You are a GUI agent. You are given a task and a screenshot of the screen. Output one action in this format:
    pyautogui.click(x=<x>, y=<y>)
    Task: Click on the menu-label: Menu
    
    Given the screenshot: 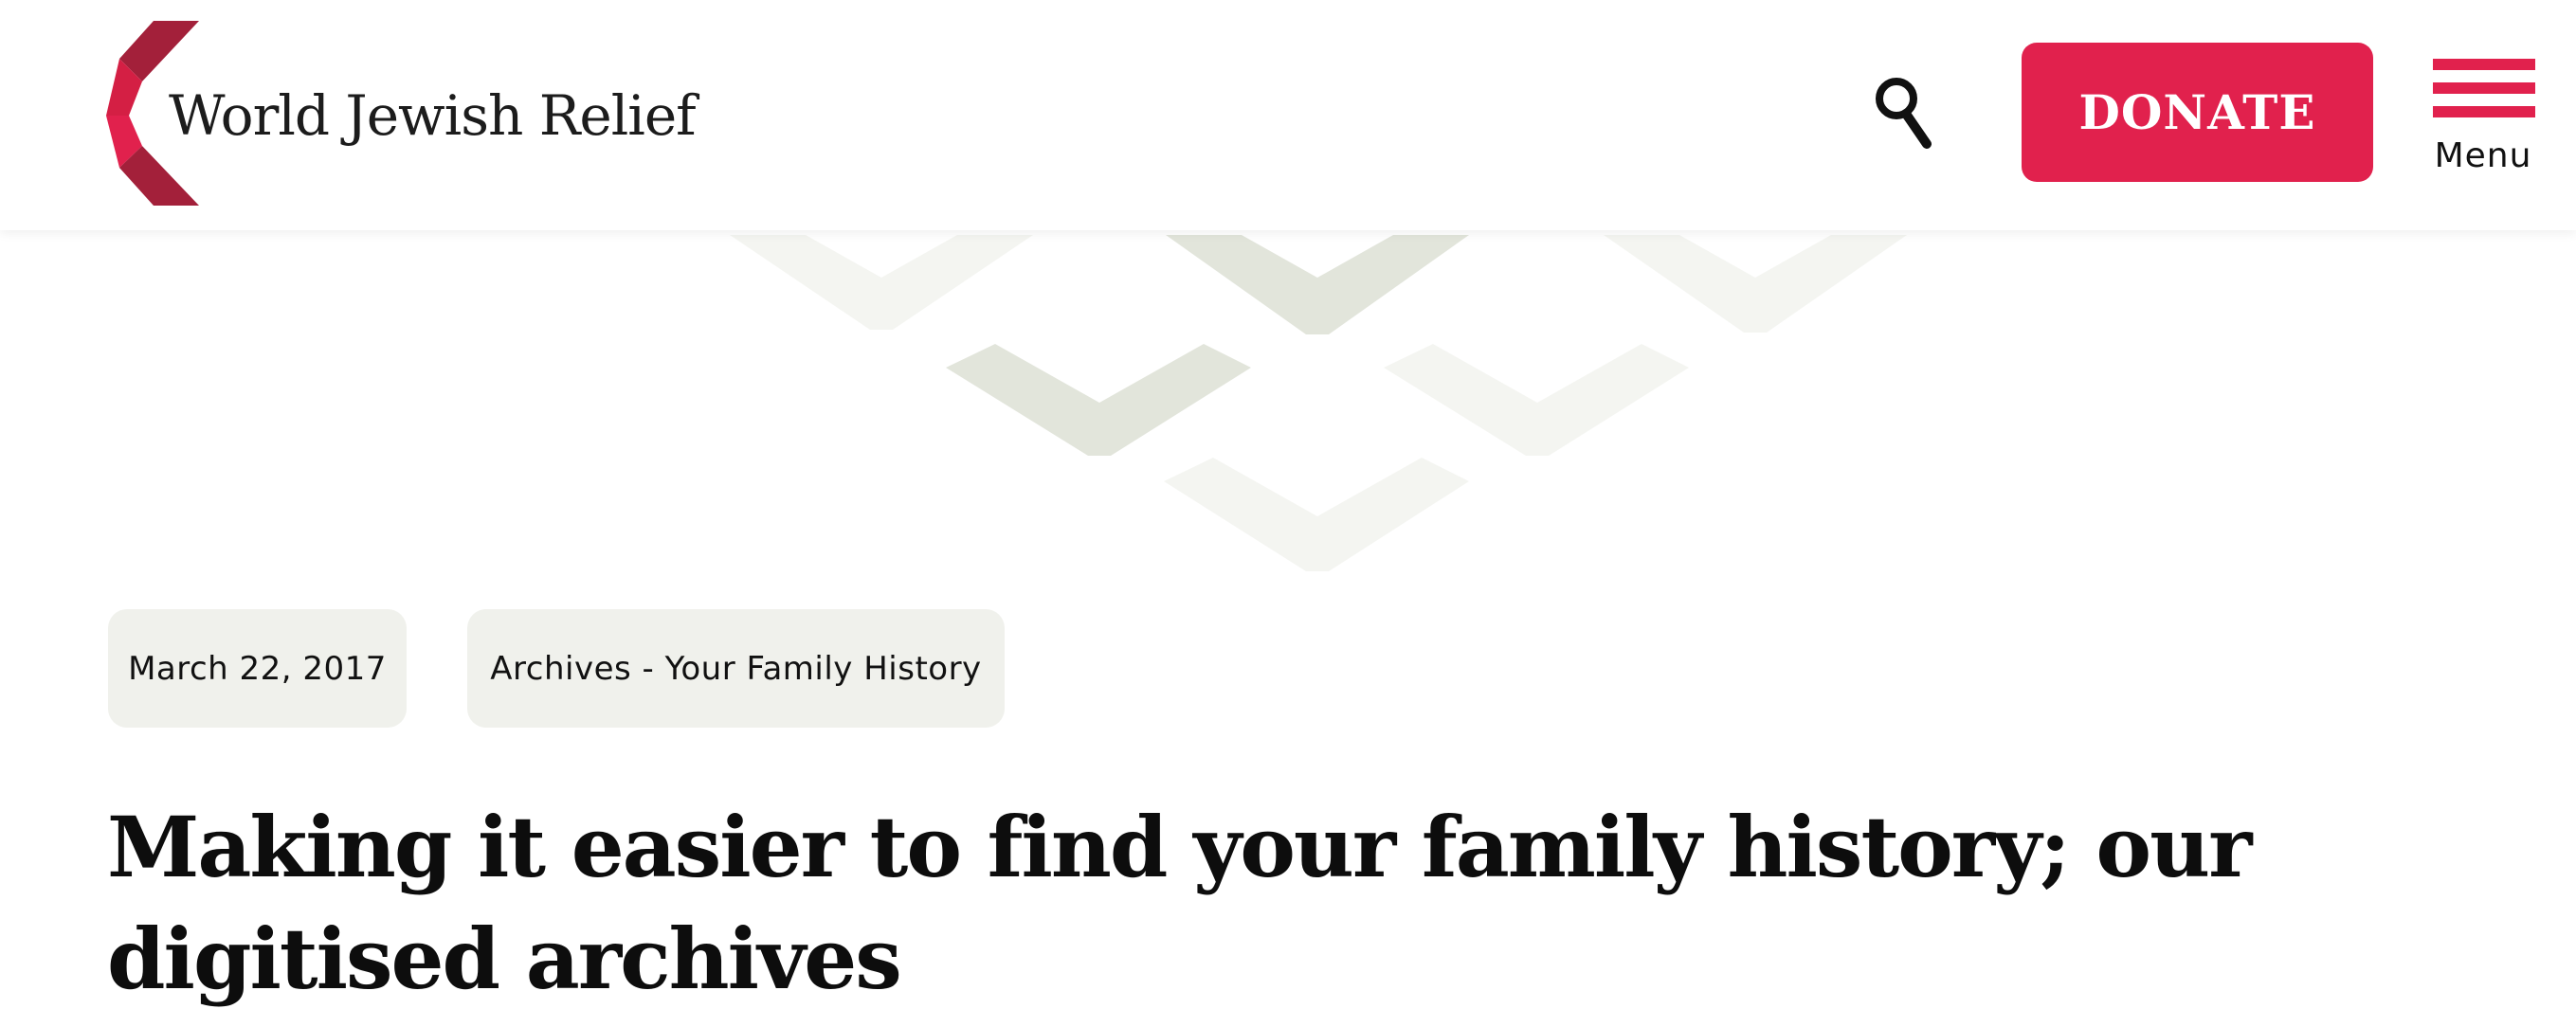 What is the action you would take?
    pyautogui.click(x=2483, y=155)
    